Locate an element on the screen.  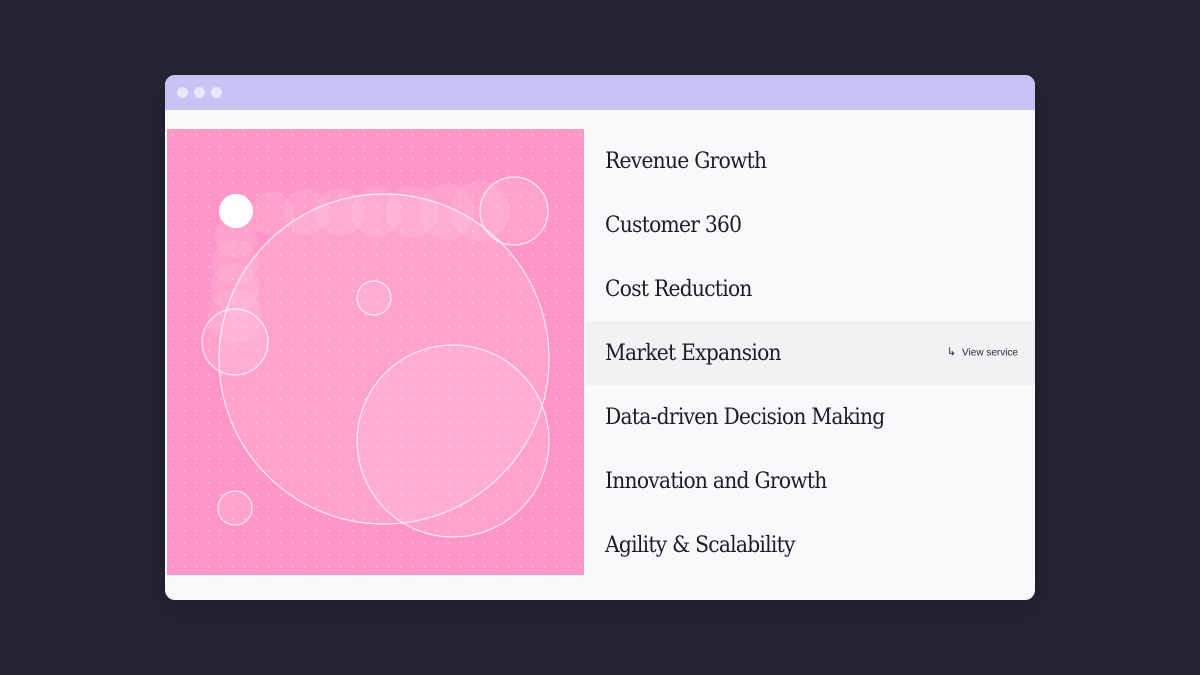
solid-white-circle is located at coordinates (236, 211).